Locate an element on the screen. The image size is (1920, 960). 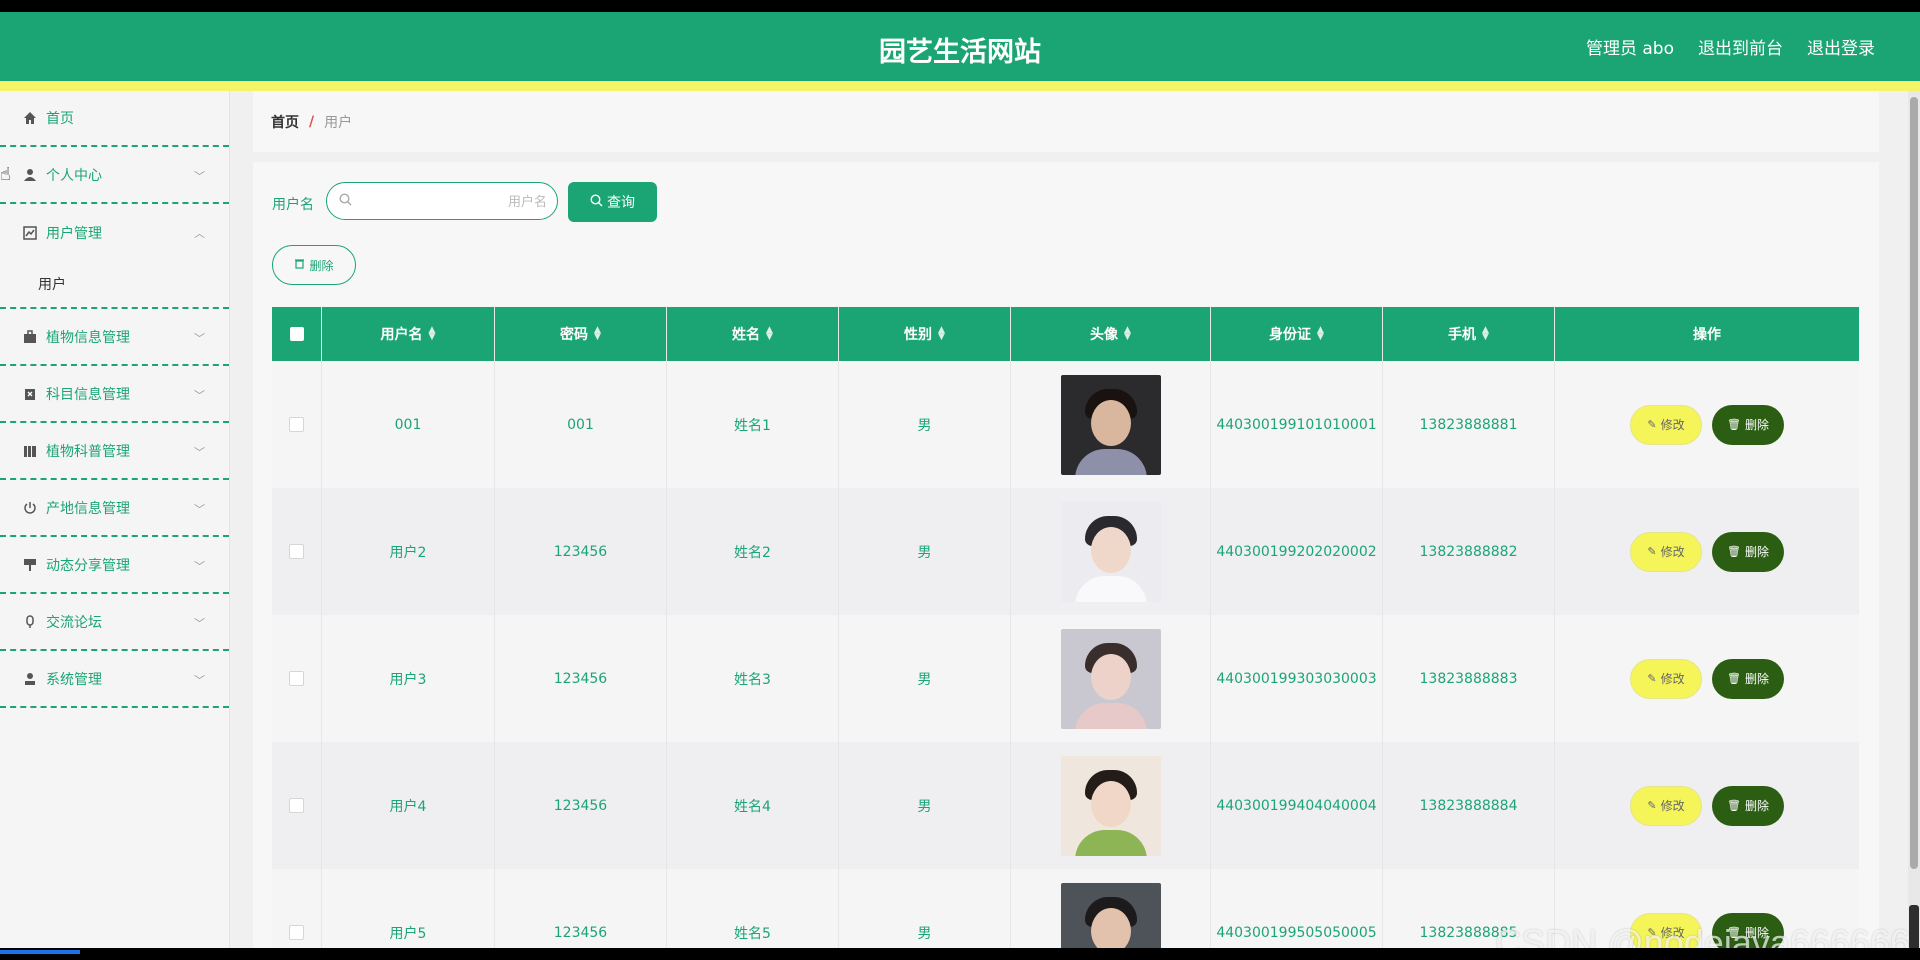
sidebar-item-label: 植物信息管理 is located at coordinates (88, 337).